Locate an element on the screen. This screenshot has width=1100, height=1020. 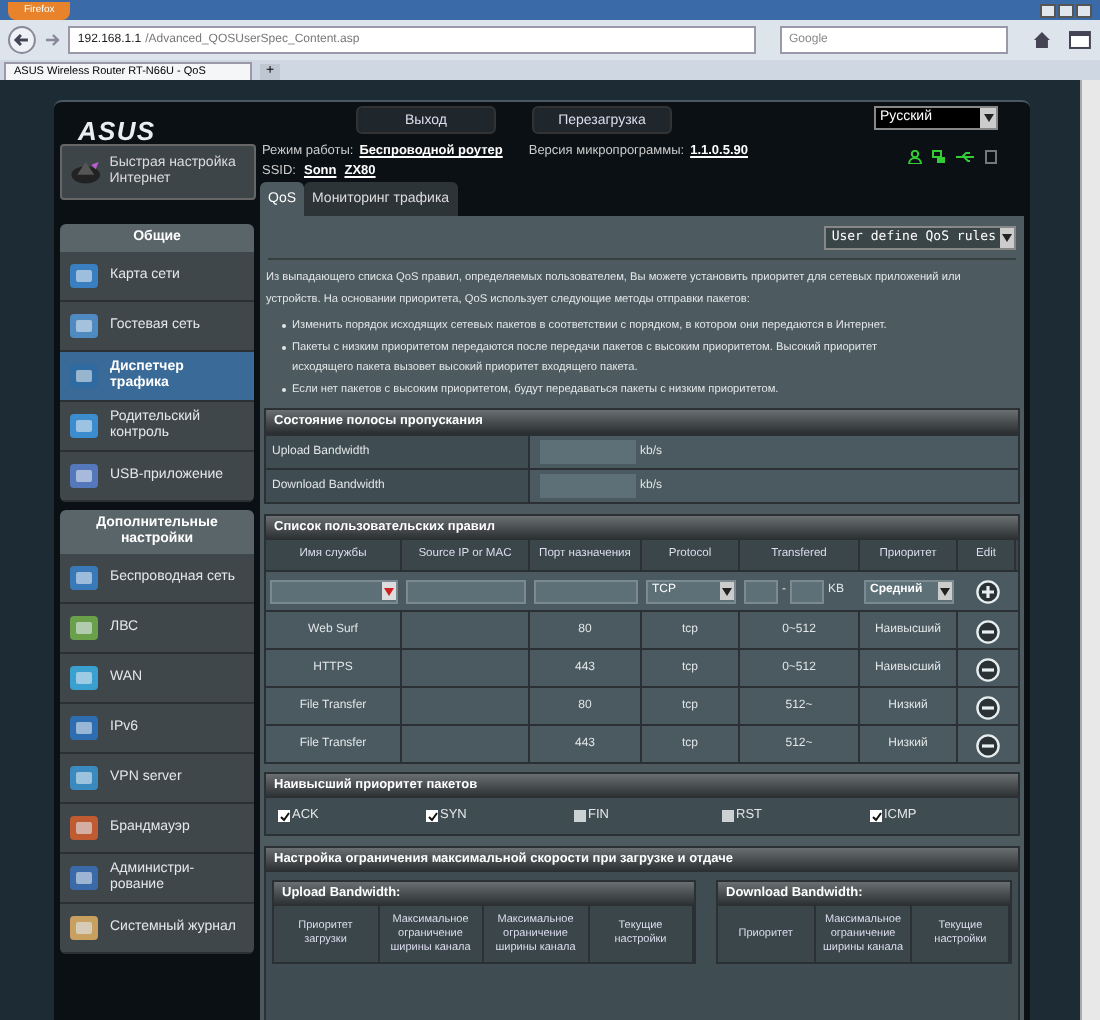
minimize-icon is located at coordinates (1048, 10).